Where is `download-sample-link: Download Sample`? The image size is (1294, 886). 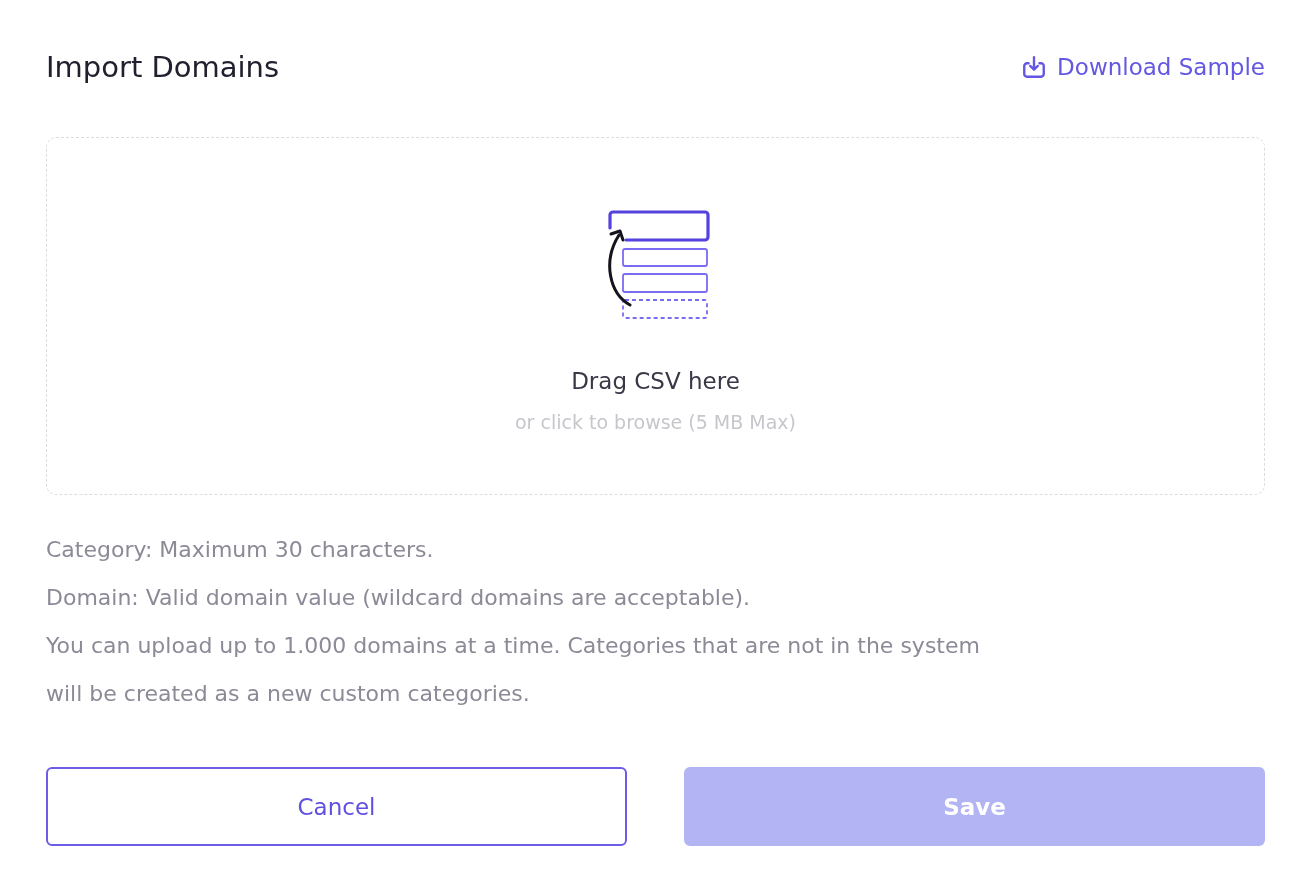 download-sample-link: Download Sample is located at coordinates (1143, 67).